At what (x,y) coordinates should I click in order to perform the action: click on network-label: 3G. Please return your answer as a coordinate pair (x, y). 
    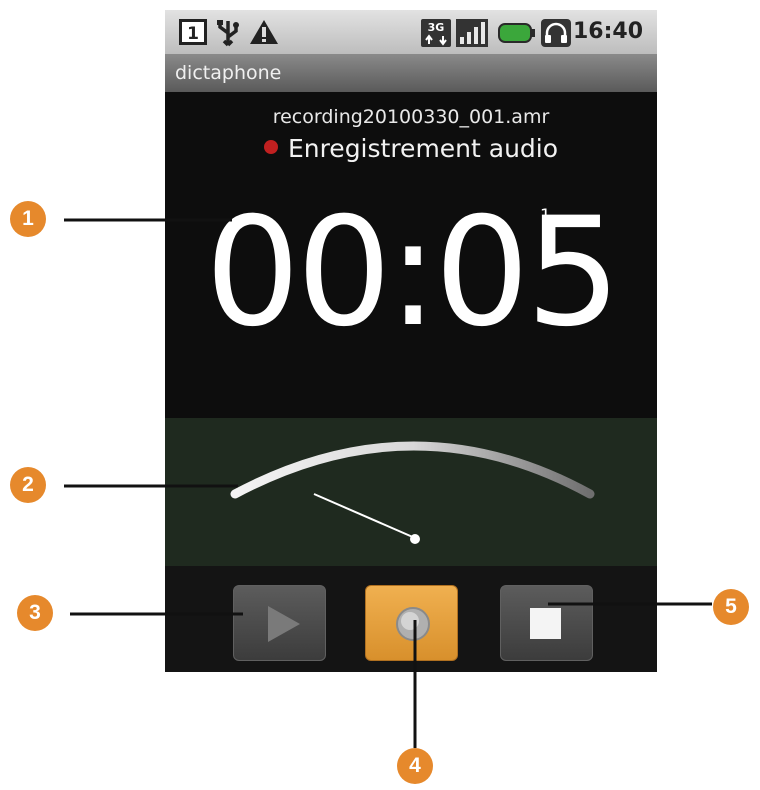
    Looking at the image, I should click on (436, 27).